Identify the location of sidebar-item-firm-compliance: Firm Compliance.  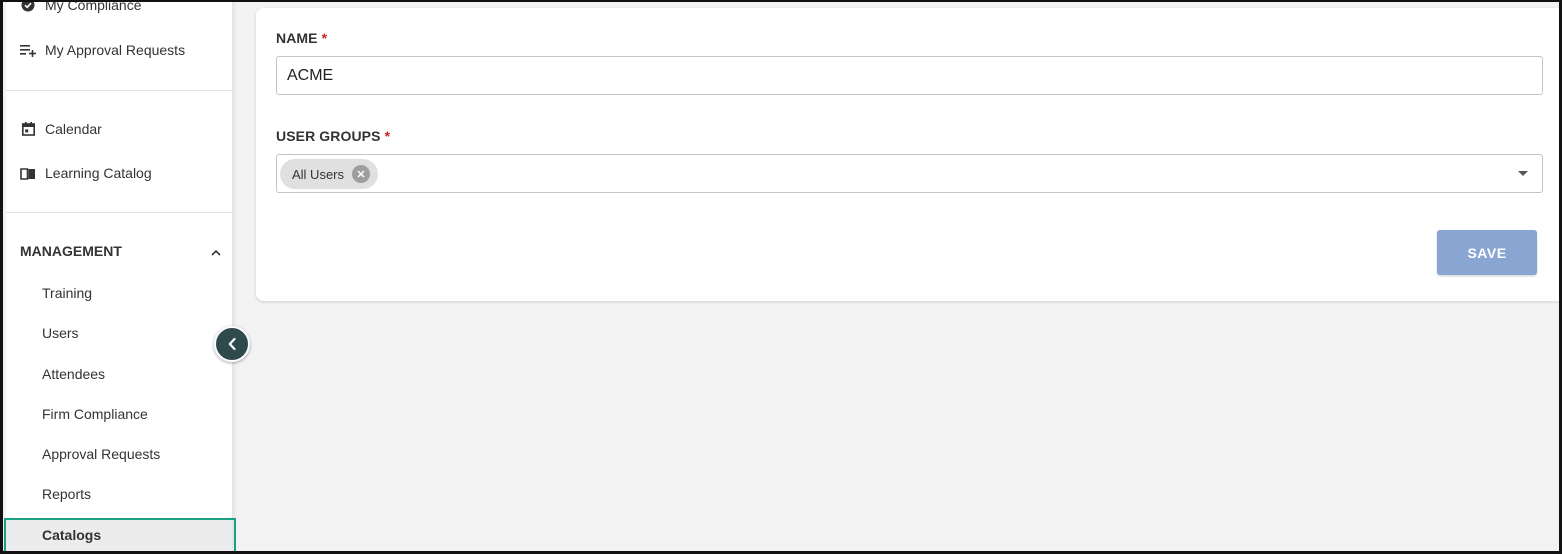
(119, 414).